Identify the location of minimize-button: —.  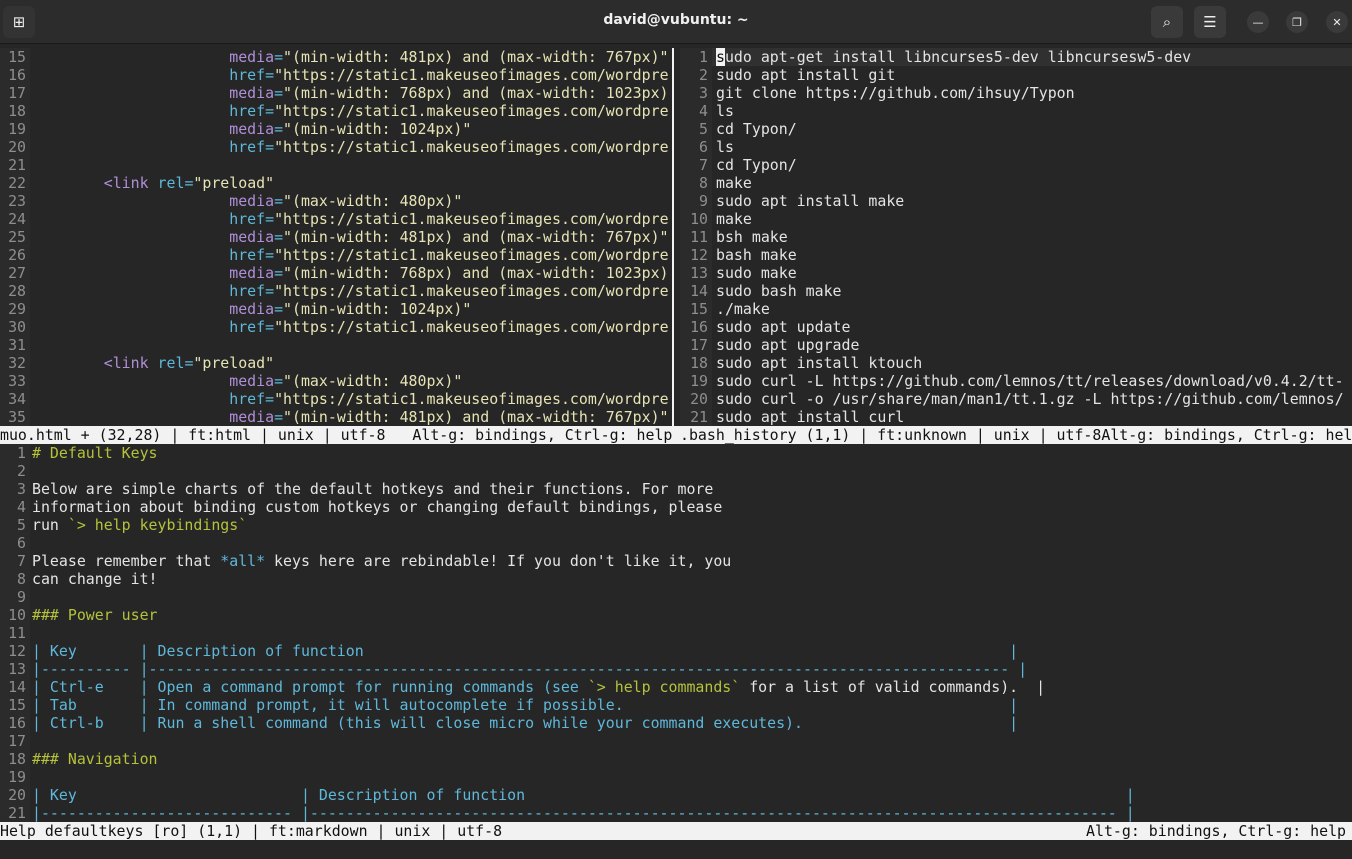
(1258, 22).